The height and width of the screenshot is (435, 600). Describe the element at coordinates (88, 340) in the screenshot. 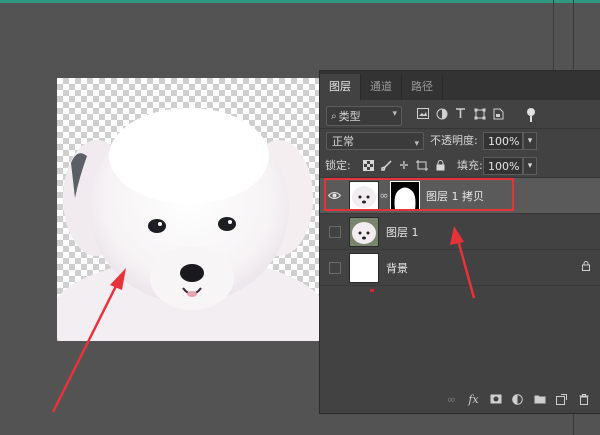

I see `arrow-to-dog` at that location.